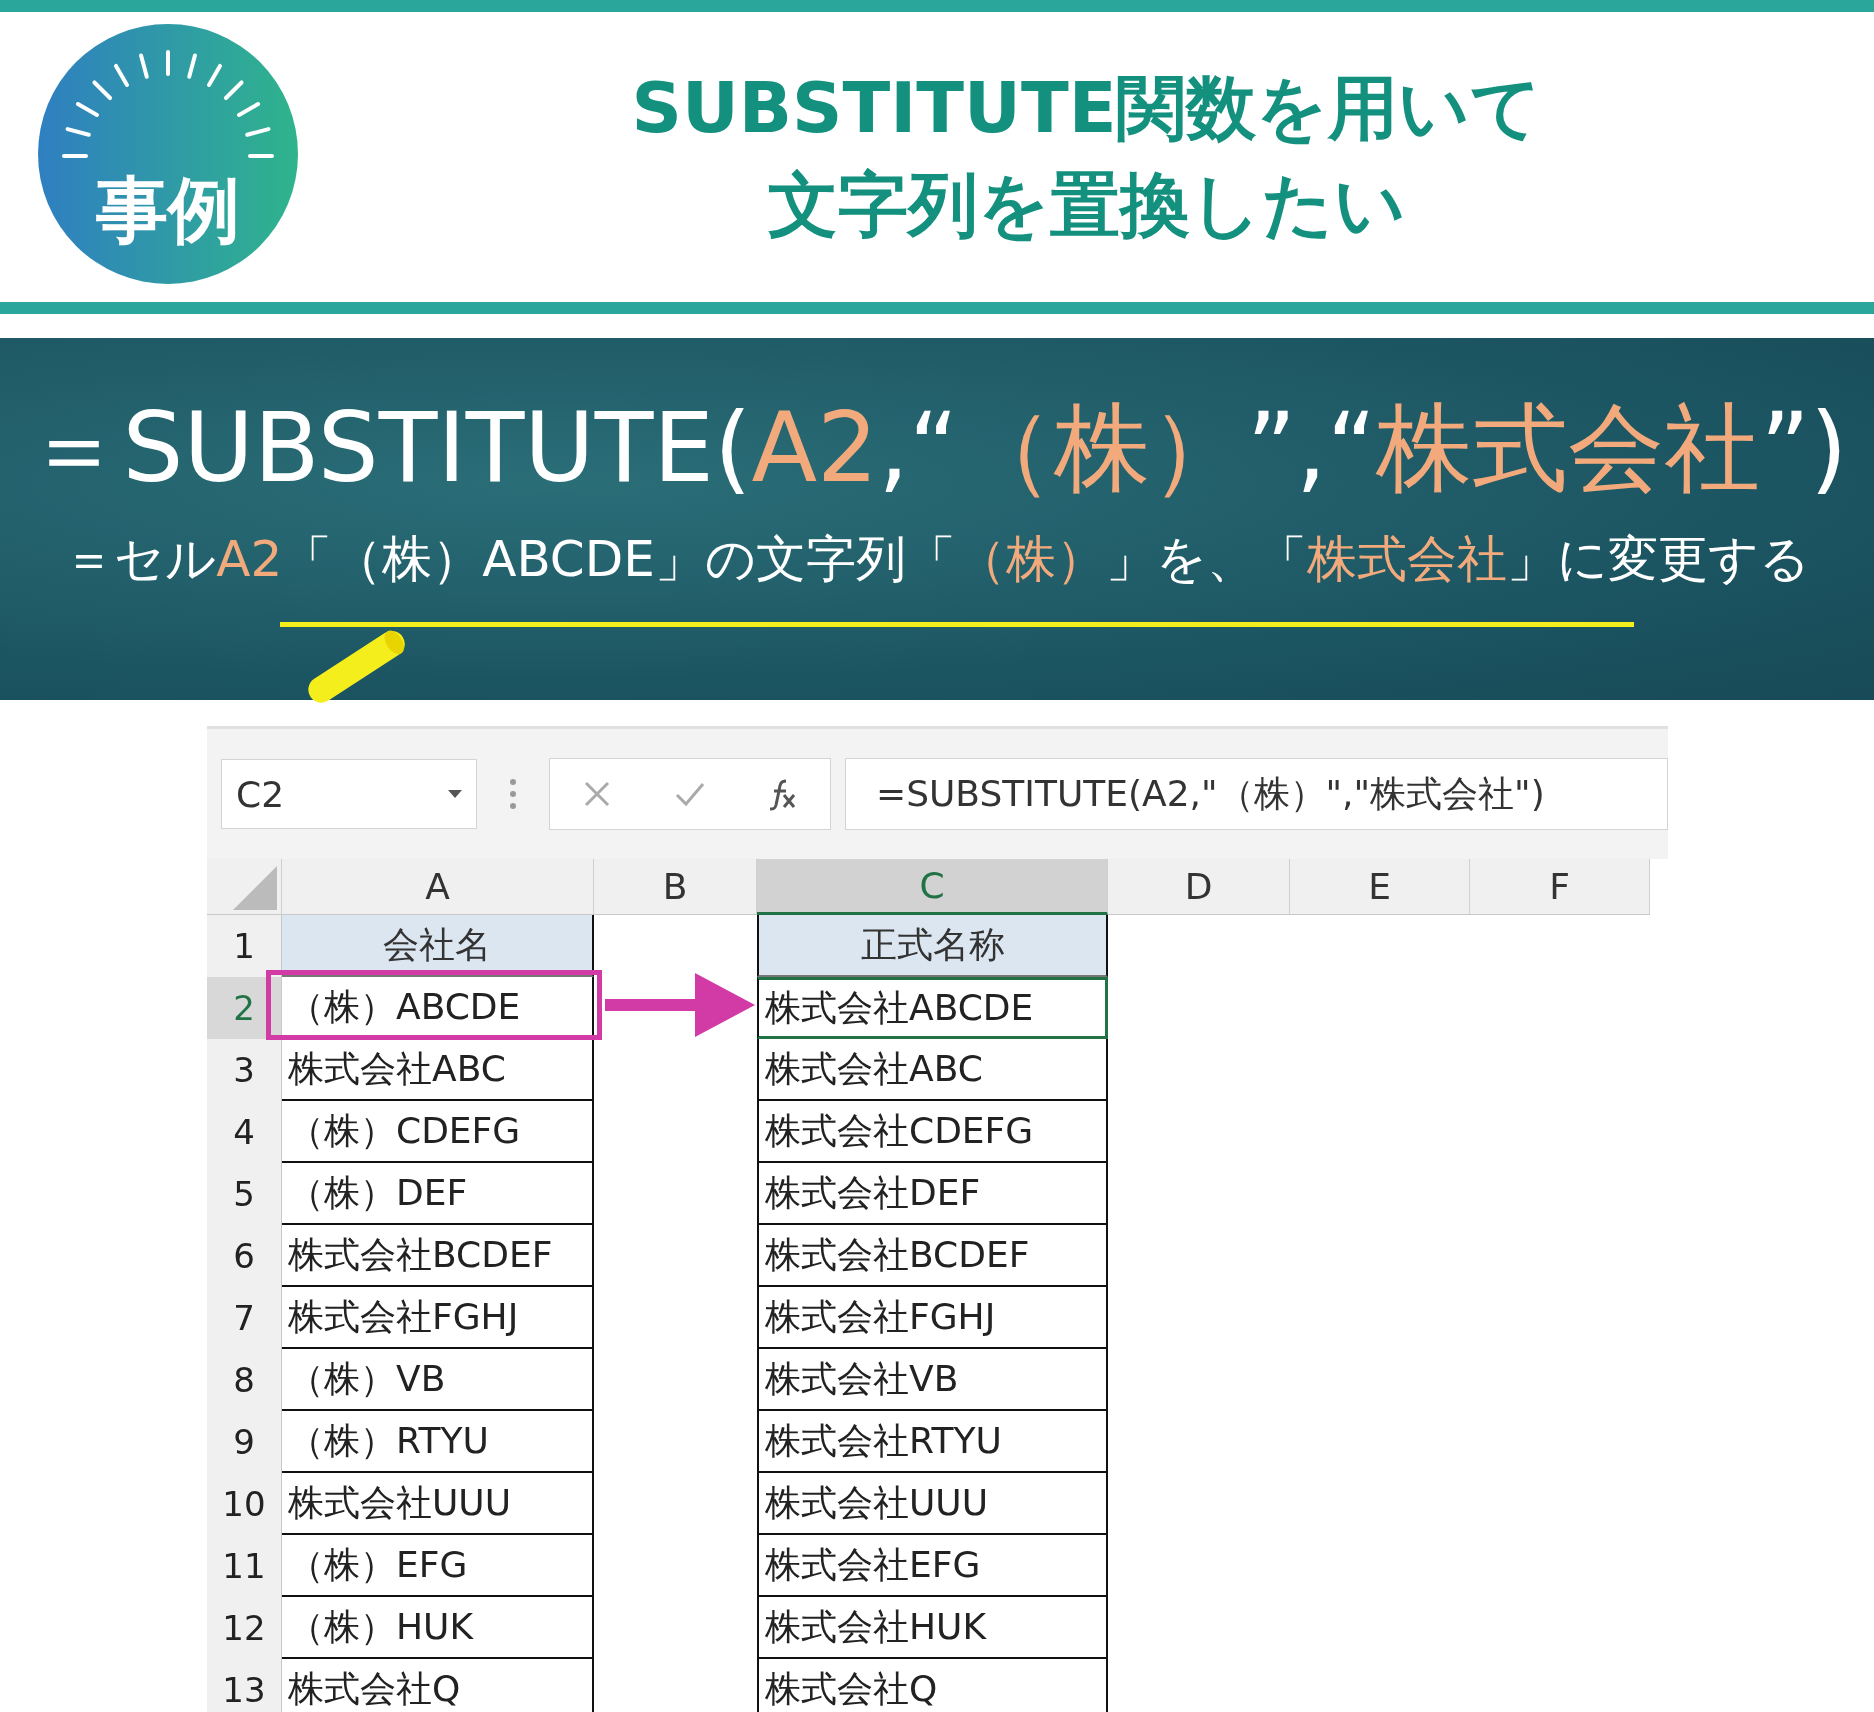 Image resolution: width=1874 pixels, height=1712 pixels. What do you see at coordinates (168, 210) in the screenshot?
I see `badge-label: 事例` at bounding box center [168, 210].